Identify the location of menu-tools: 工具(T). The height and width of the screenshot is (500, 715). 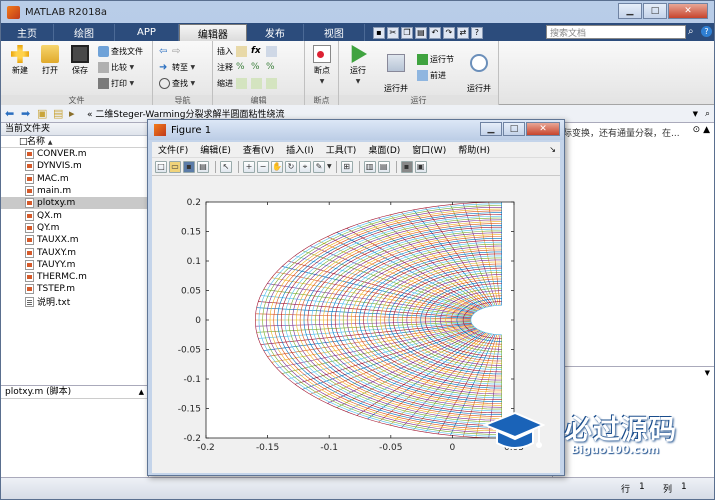
(341, 149).